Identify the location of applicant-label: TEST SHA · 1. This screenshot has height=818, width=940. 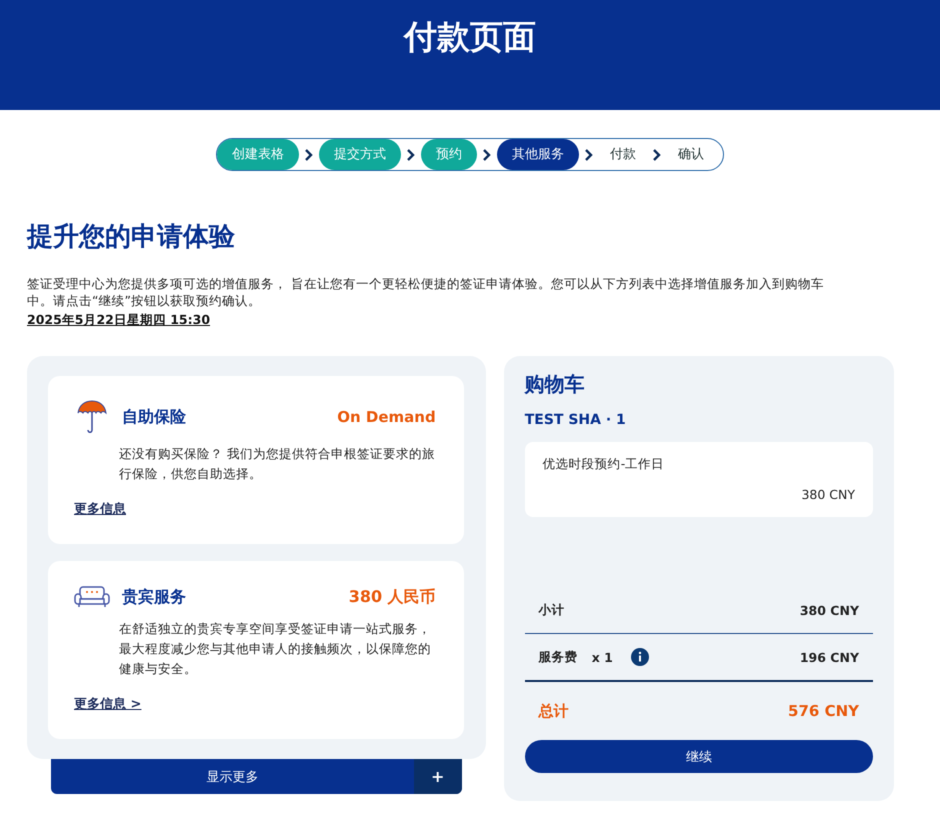
(575, 420).